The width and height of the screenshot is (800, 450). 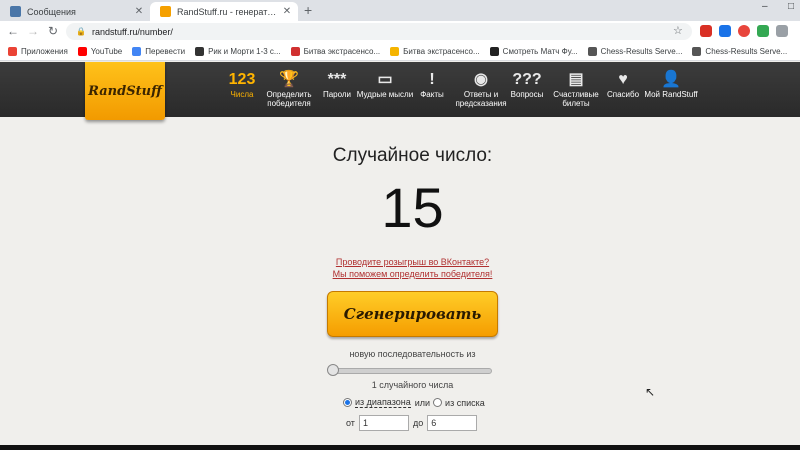 I want to click on nav-item-my-randstuff: 👤 Мой RandStuff, so click(x=671, y=83).